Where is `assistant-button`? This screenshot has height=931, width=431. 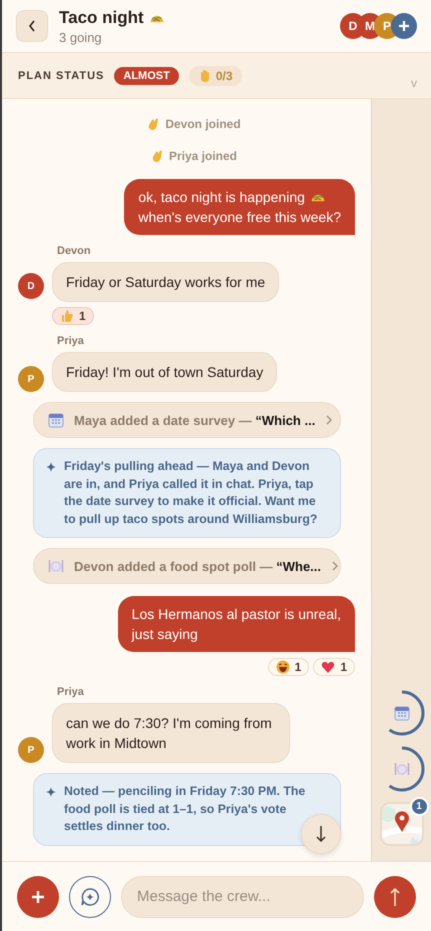 assistant-button is located at coordinates (90, 897).